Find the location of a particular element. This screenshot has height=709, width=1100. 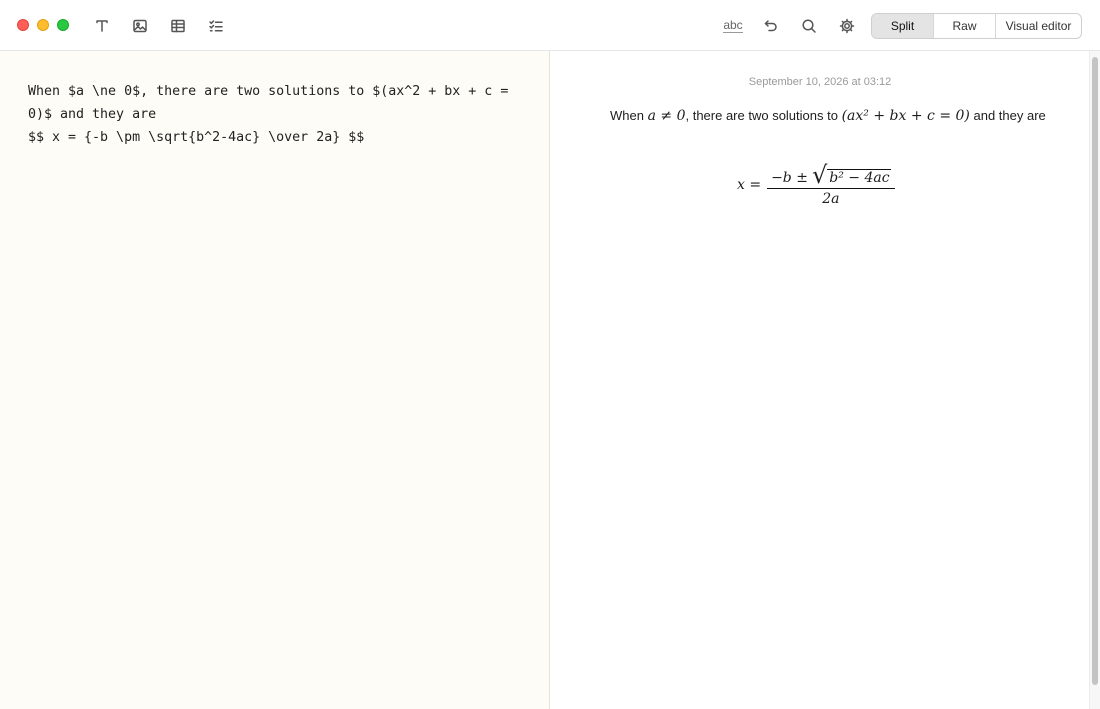

visual-editor-button: Visual editor is located at coordinates (1038, 26).